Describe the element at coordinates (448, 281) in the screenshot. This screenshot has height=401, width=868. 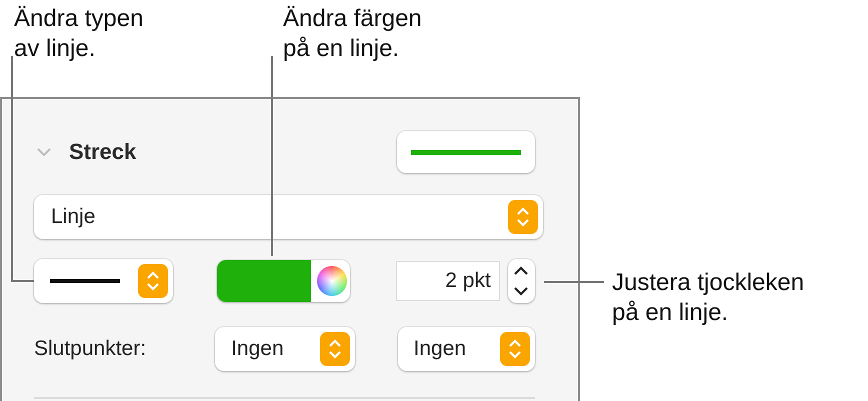
I see `width-field: 2 pkt` at that location.